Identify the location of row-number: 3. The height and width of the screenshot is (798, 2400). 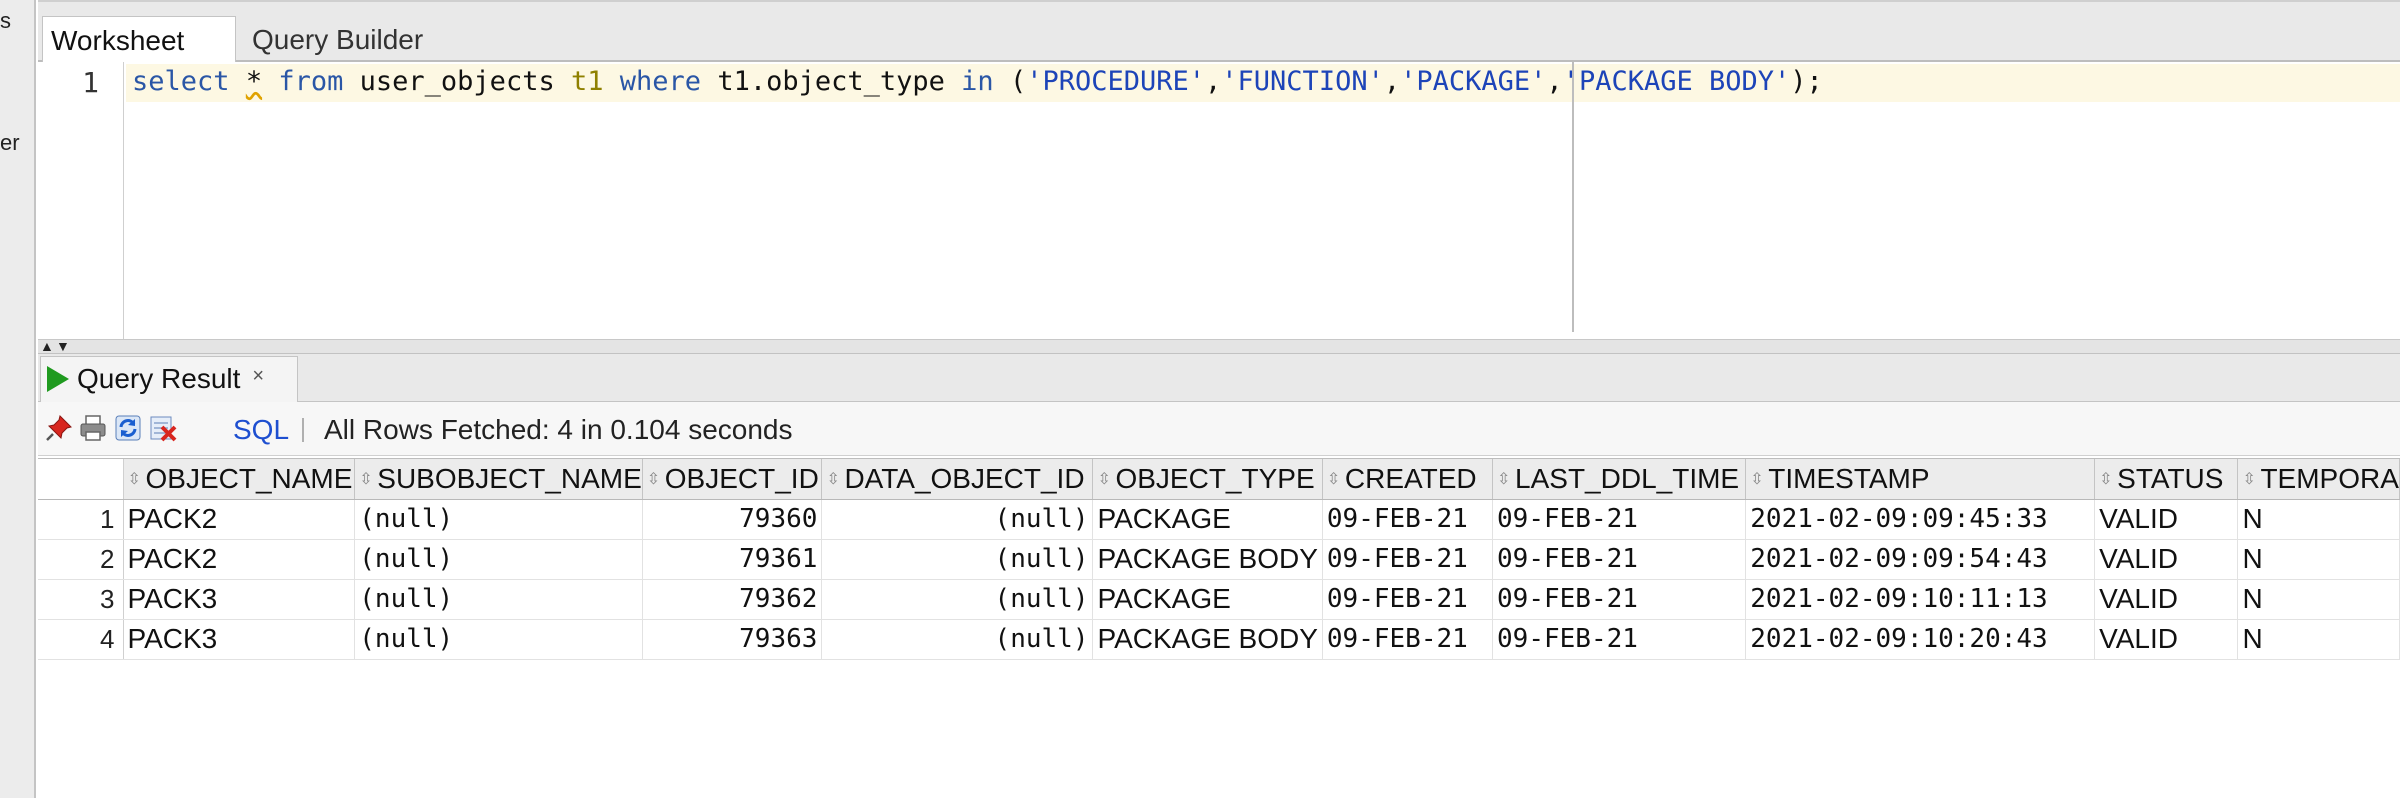
(81, 599).